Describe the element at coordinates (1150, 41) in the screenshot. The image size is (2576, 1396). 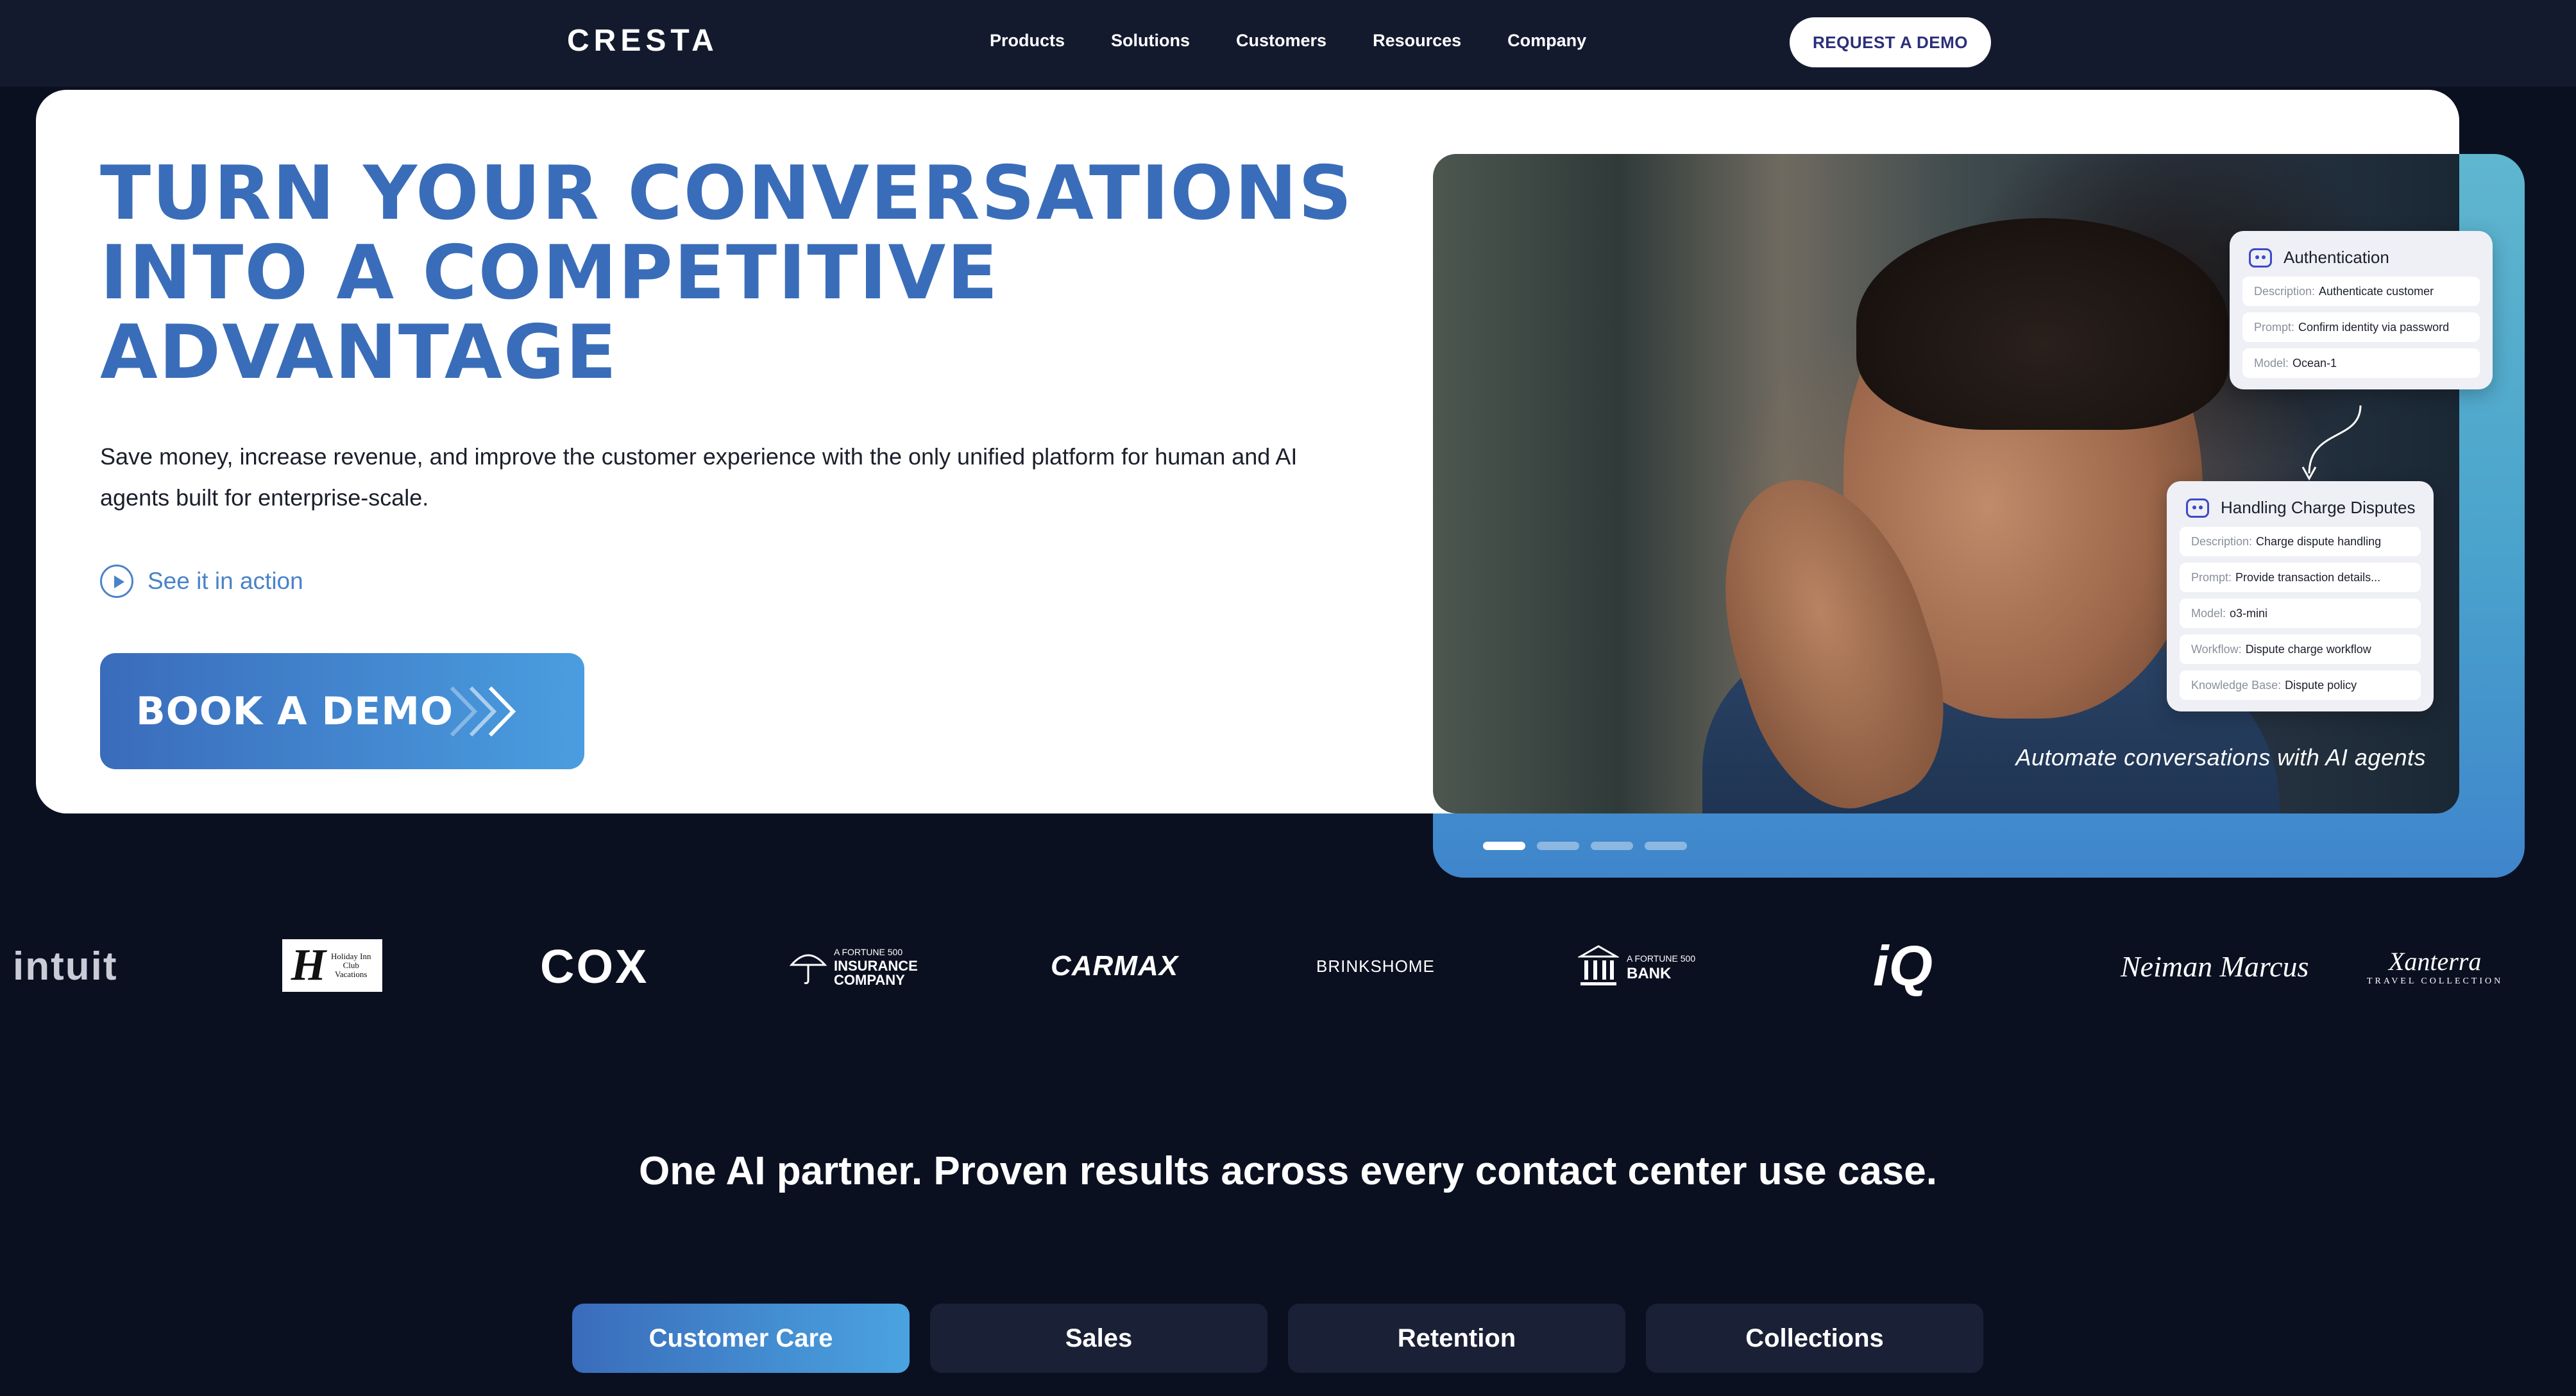
I see `nav-solutions: Solutions` at that location.